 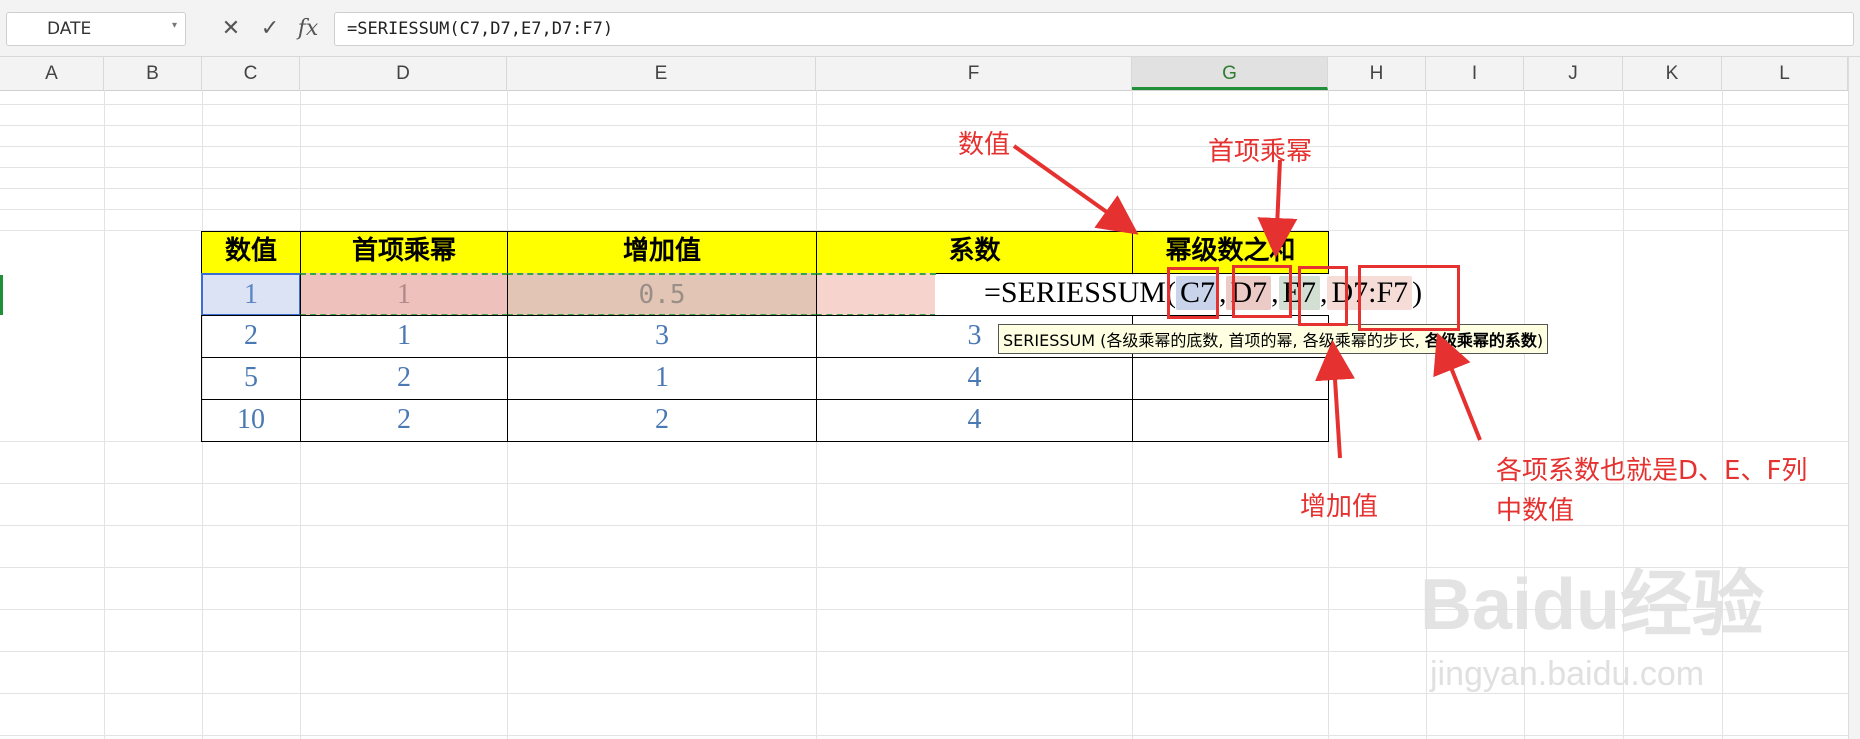 I want to click on arrow-first-power, so click(x=1277, y=208).